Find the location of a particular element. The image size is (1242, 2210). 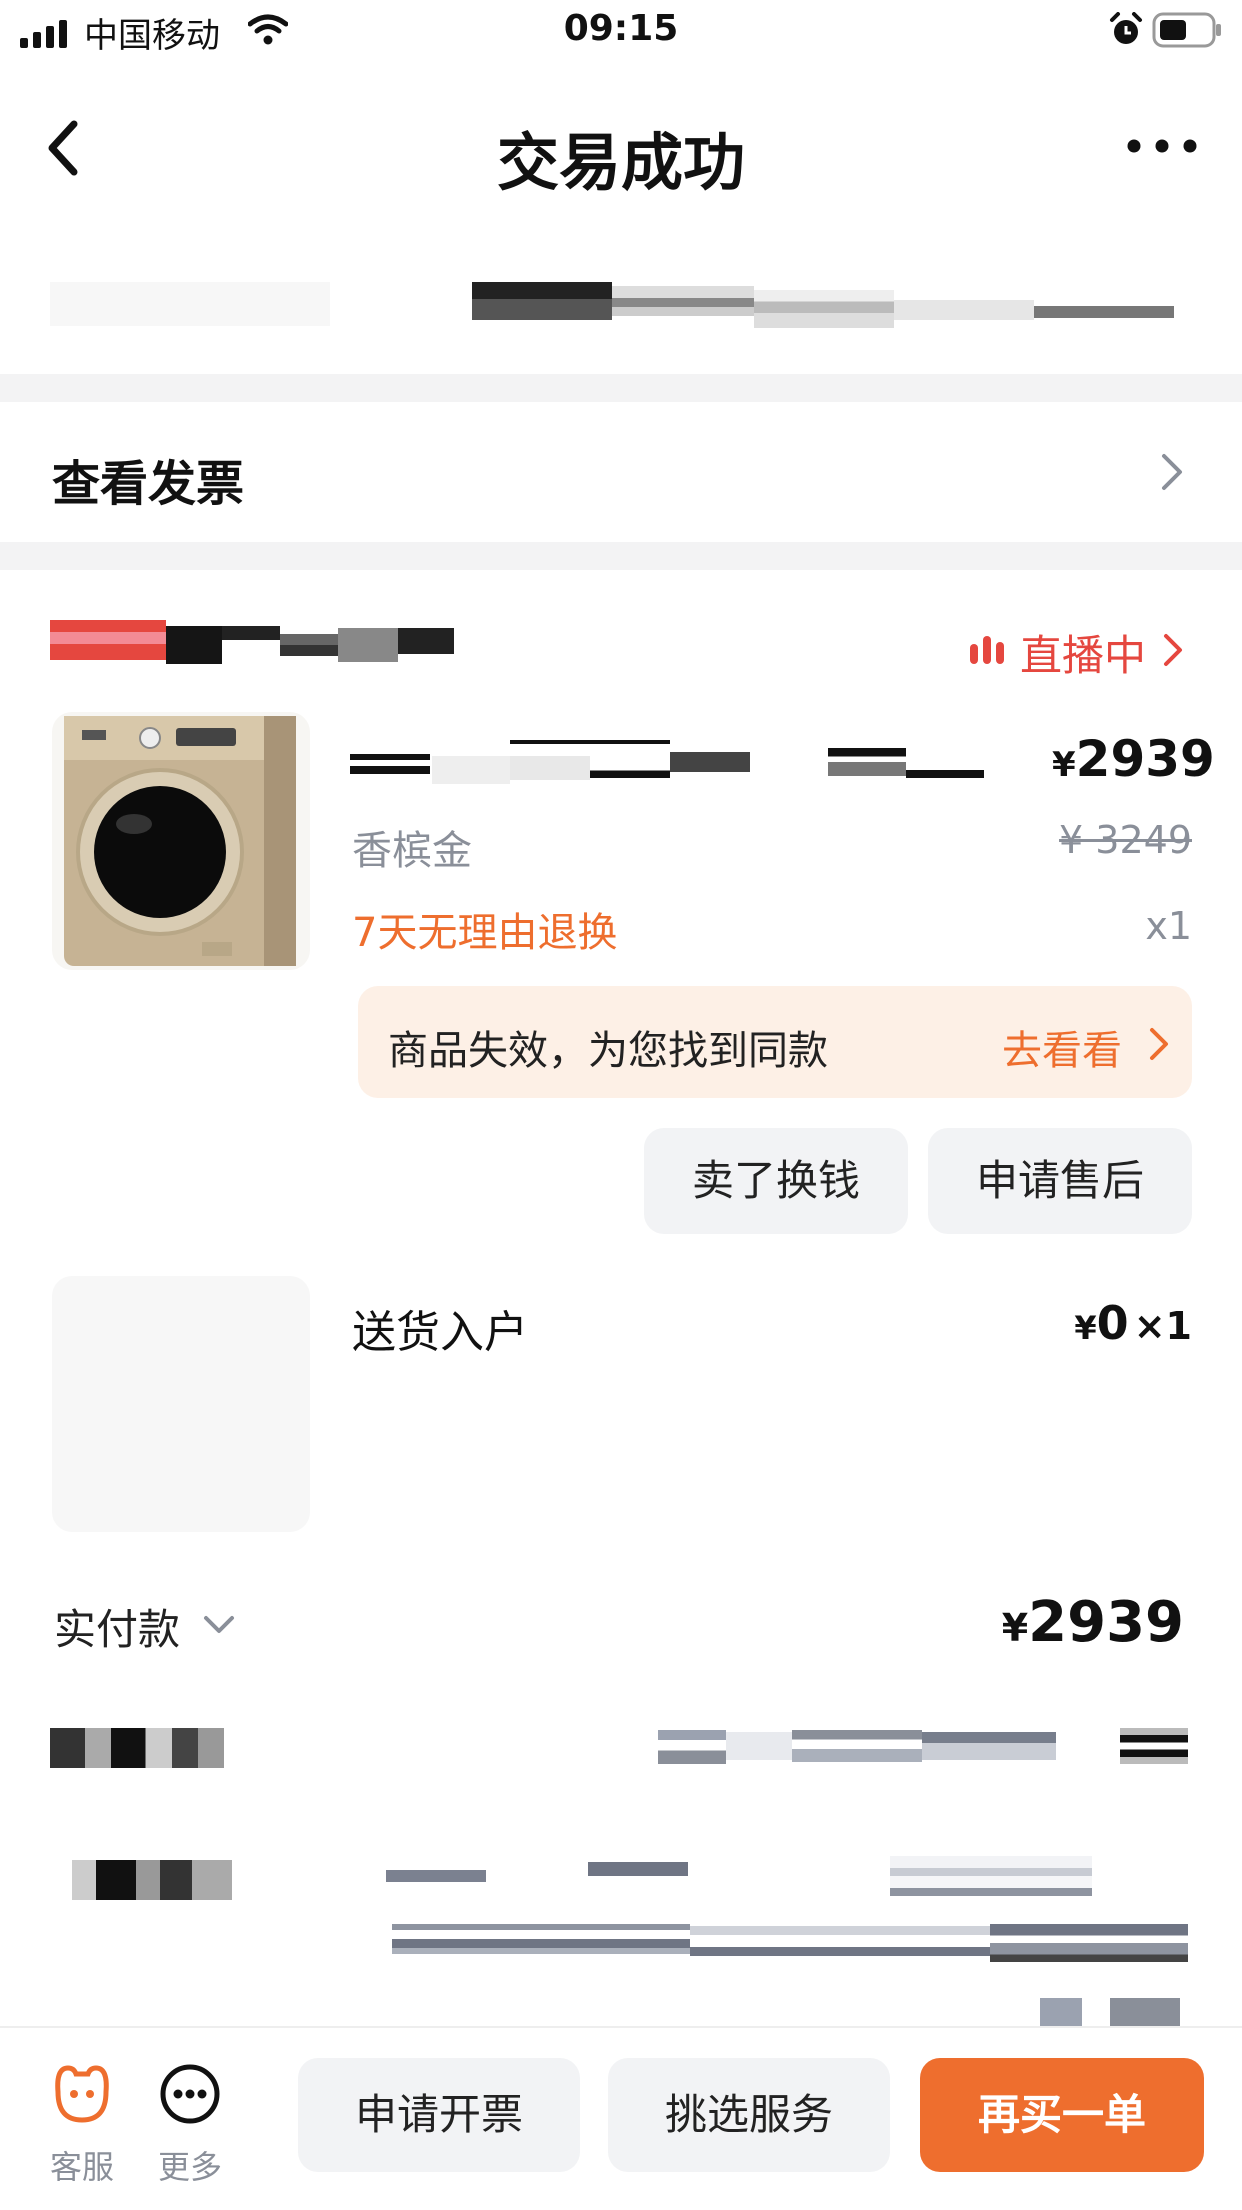

payment-toggle: 实付款 is located at coordinates (152, 1624).